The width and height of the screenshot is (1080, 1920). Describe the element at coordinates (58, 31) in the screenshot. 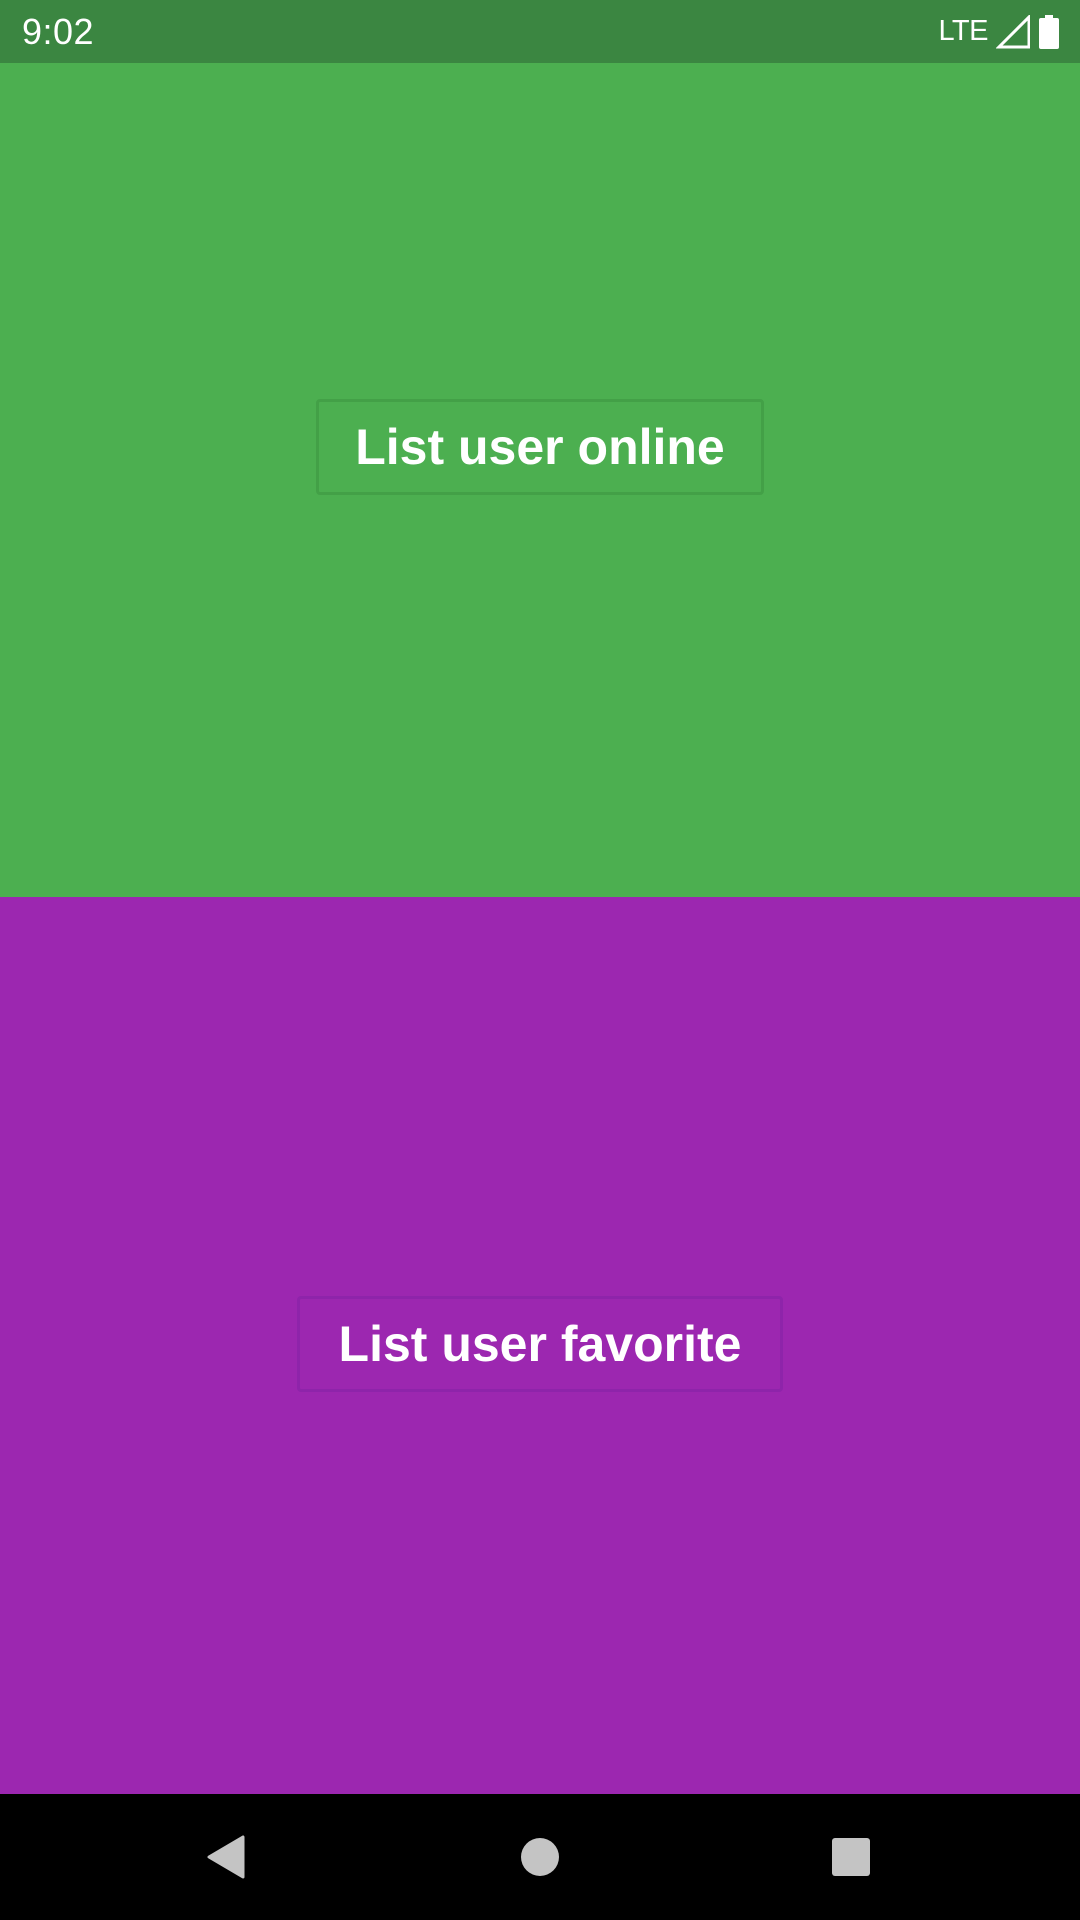

I see `status-time: 9:02` at that location.